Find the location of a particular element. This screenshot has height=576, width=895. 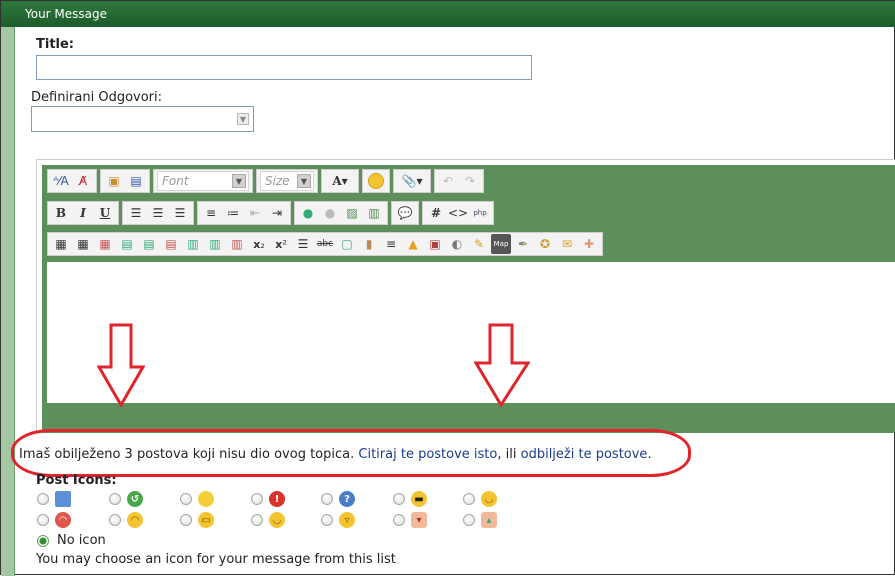

title-input is located at coordinates (284, 67).